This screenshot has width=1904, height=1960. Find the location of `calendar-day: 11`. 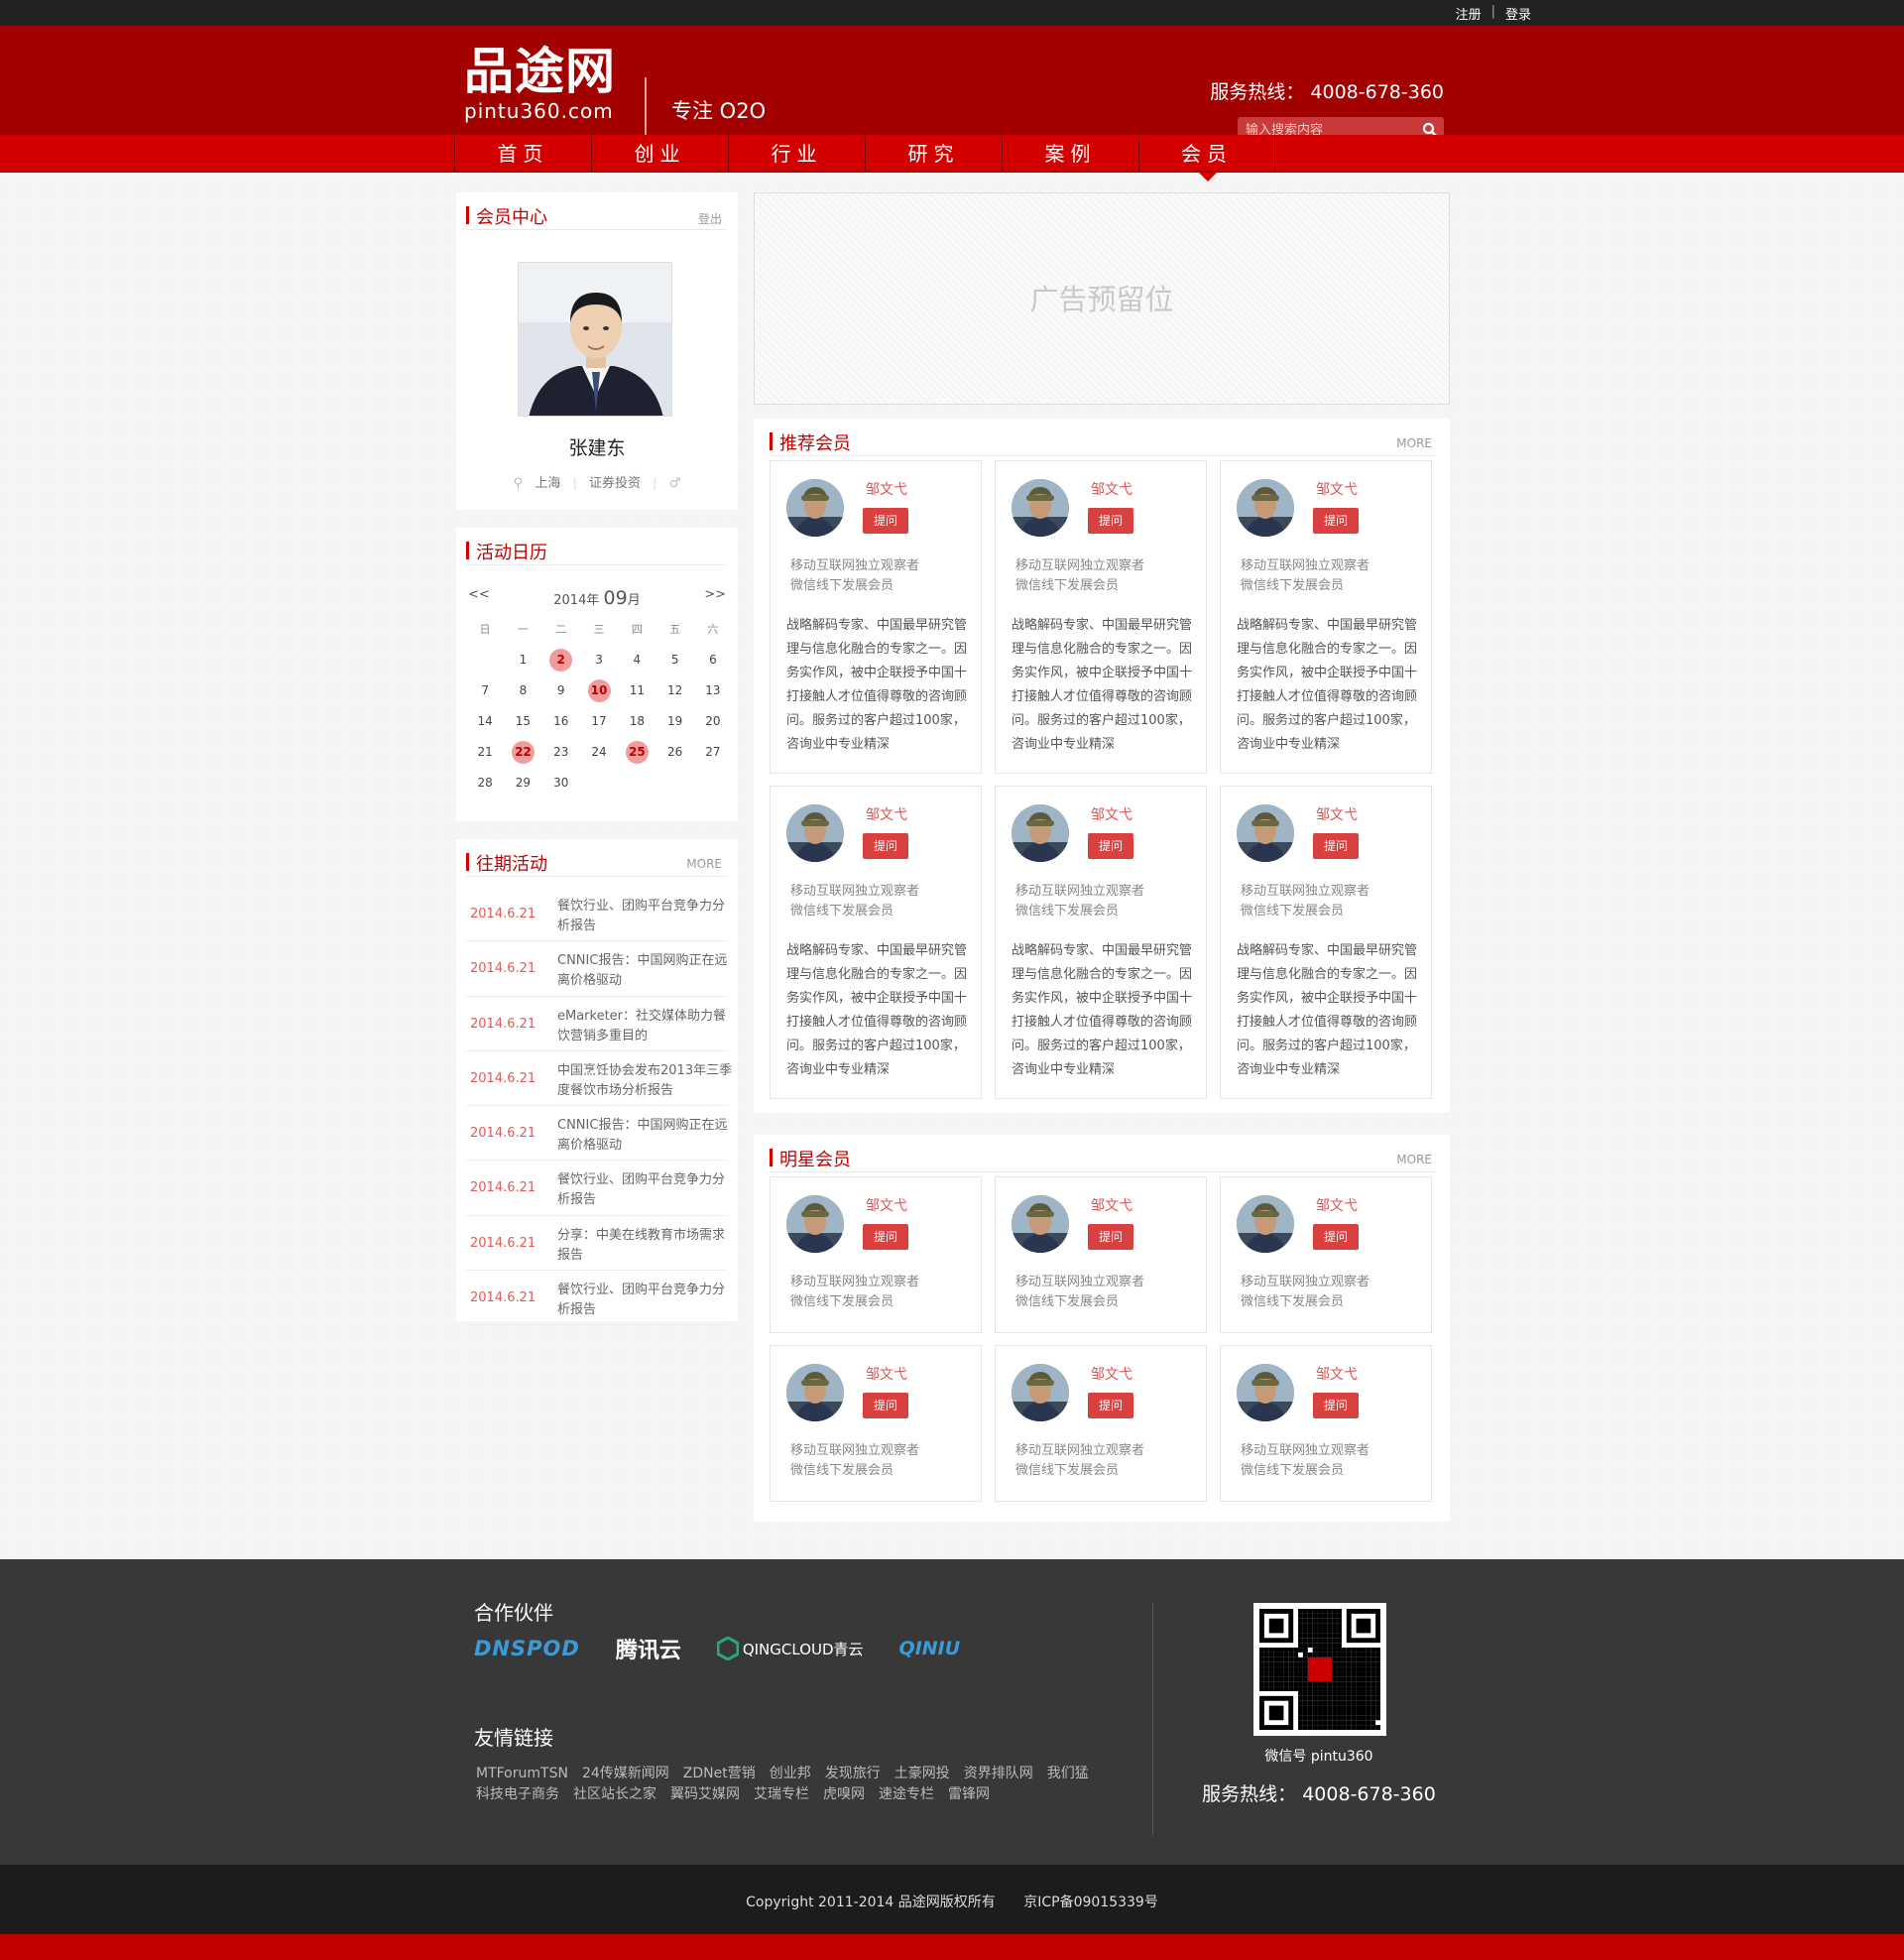

calendar-day: 11 is located at coordinates (636, 691).